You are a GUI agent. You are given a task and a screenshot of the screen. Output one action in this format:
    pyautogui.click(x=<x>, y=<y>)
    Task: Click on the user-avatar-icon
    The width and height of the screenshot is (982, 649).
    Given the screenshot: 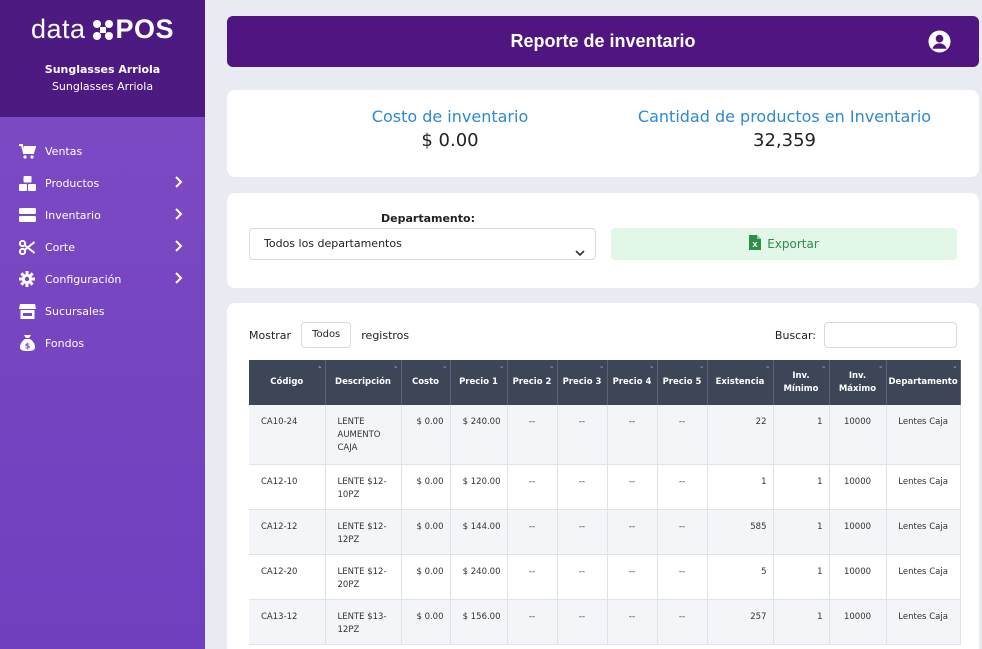 What is the action you would take?
    pyautogui.click(x=939, y=43)
    